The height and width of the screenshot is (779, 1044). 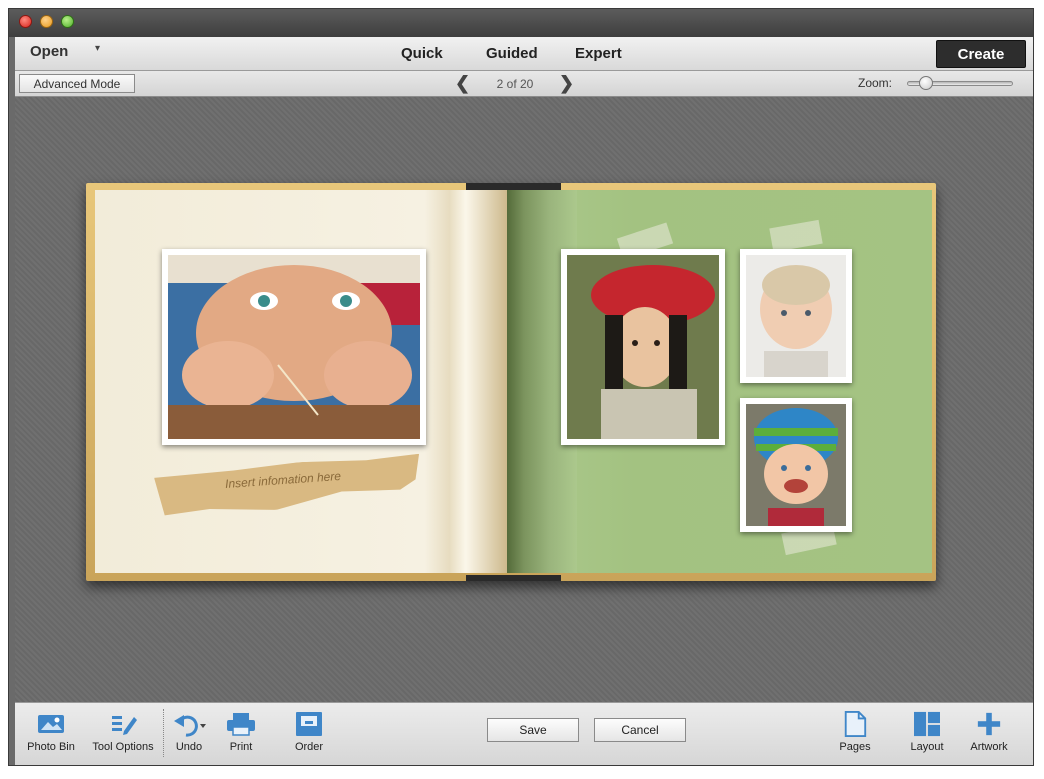 What do you see at coordinates (190, 726) in the screenshot?
I see `undo-icon` at bounding box center [190, 726].